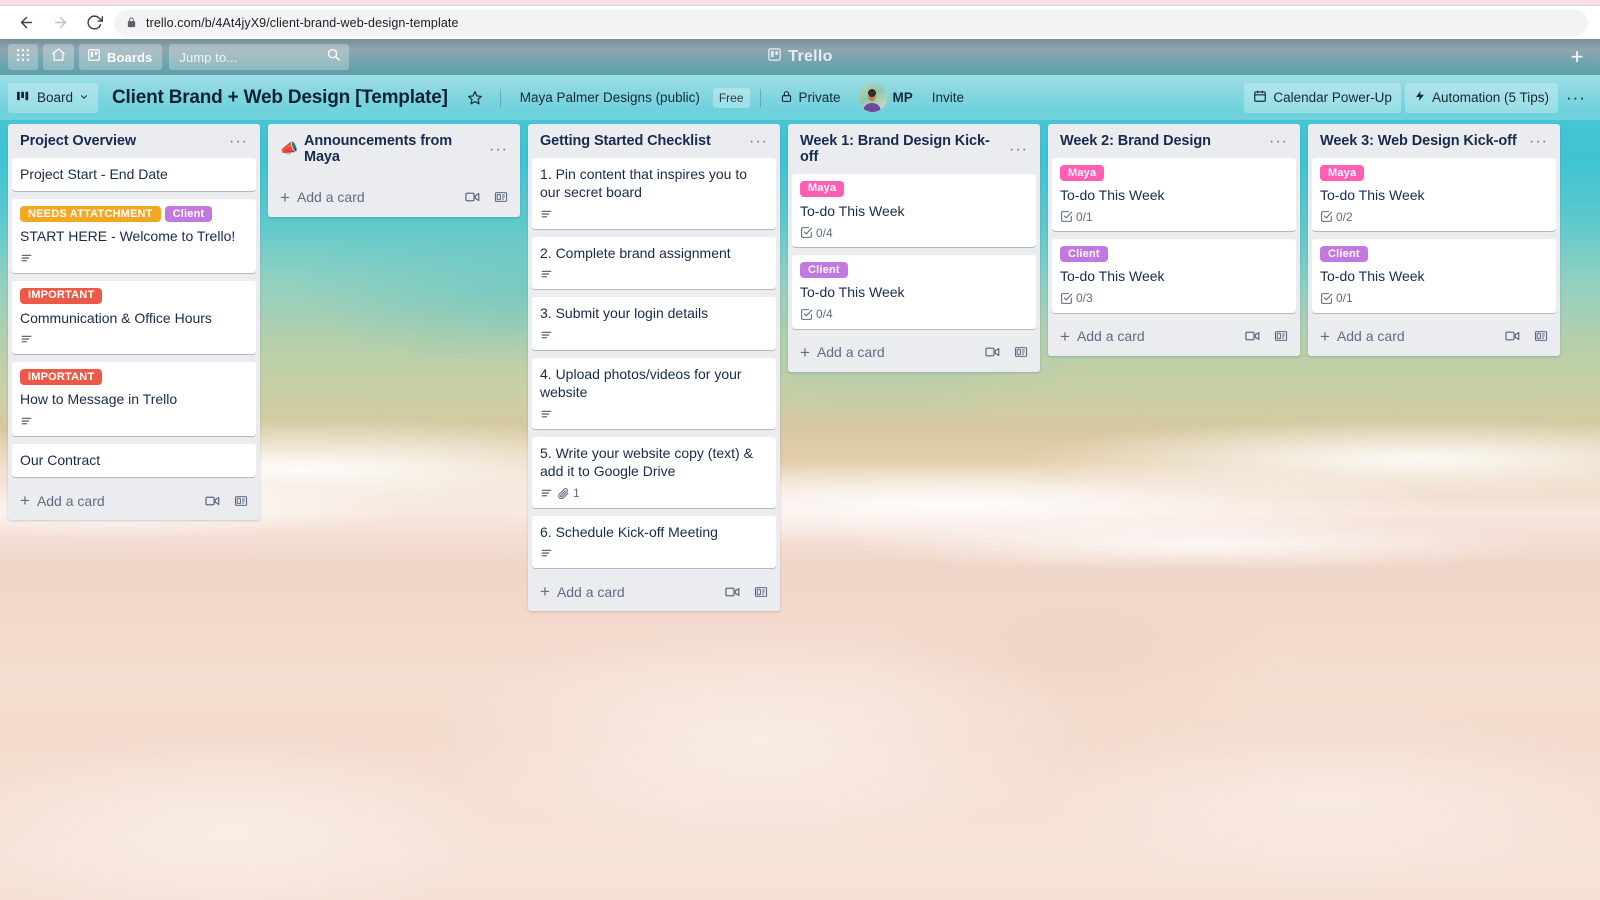 This screenshot has height=900, width=1600. I want to click on list-title: Project Overview, so click(78, 141).